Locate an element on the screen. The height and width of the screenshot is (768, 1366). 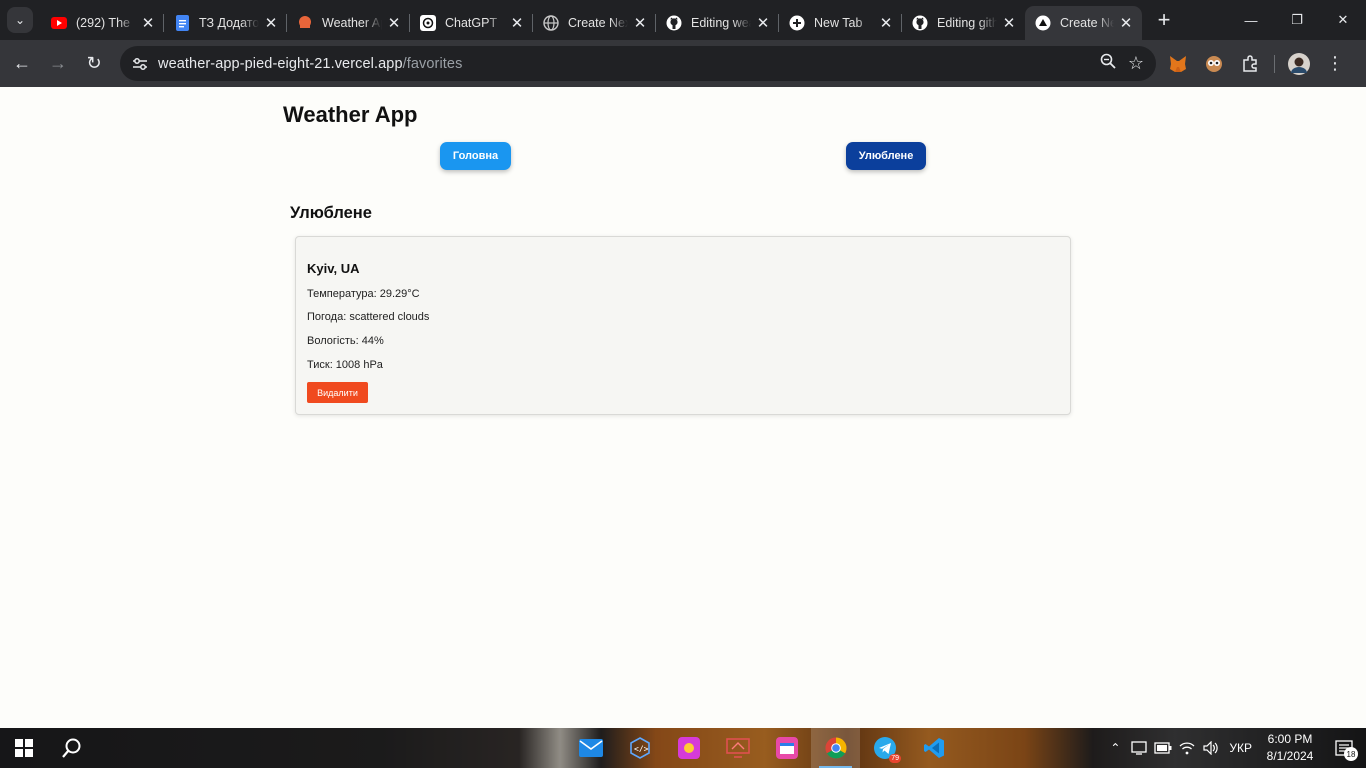
tab-title: ChatGPT is located at coordinates (471, 23).